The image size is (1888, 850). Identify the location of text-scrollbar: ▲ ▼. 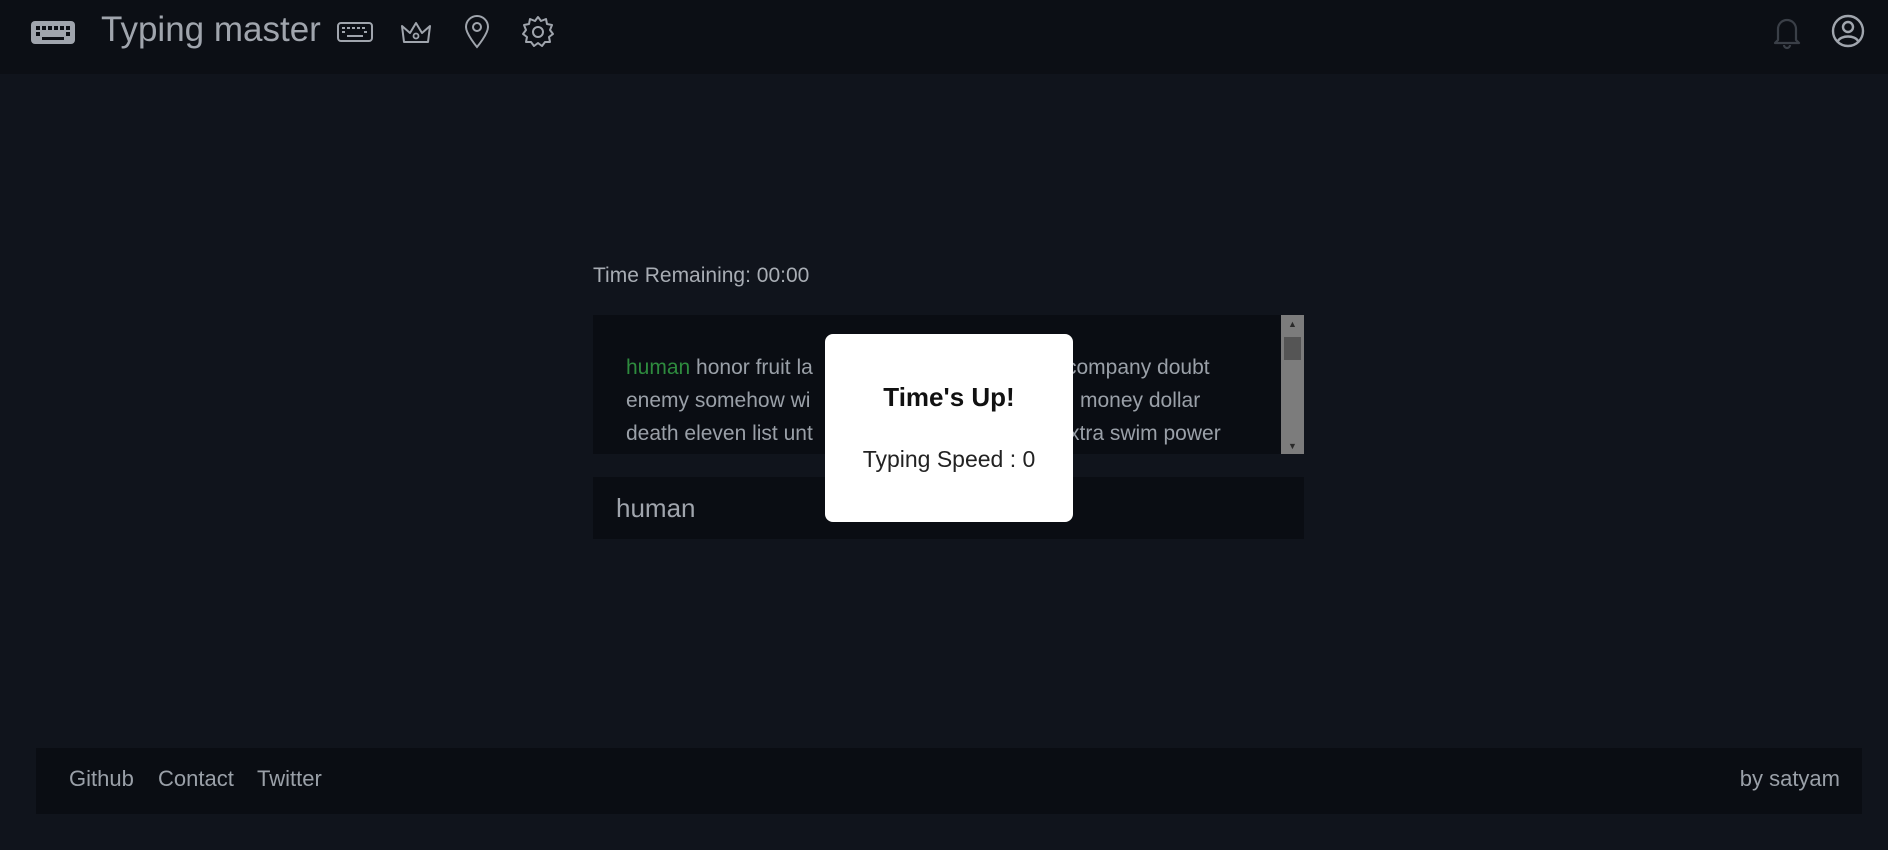
(1292, 384).